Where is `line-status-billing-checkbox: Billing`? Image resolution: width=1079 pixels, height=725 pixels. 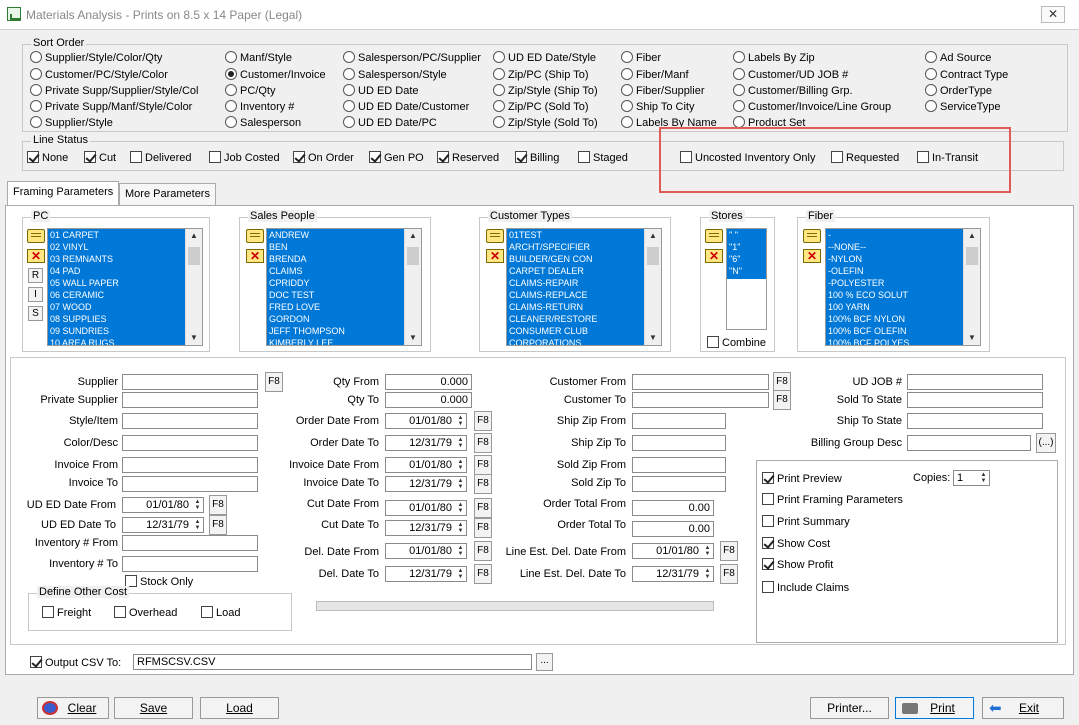
line-status-billing-checkbox: Billing is located at coordinates (537, 158).